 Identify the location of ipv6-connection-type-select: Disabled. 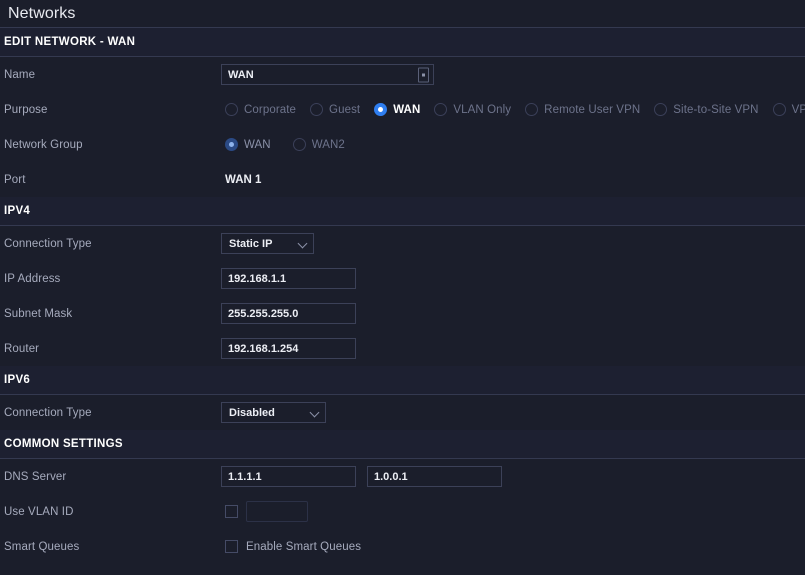
(273, 412).